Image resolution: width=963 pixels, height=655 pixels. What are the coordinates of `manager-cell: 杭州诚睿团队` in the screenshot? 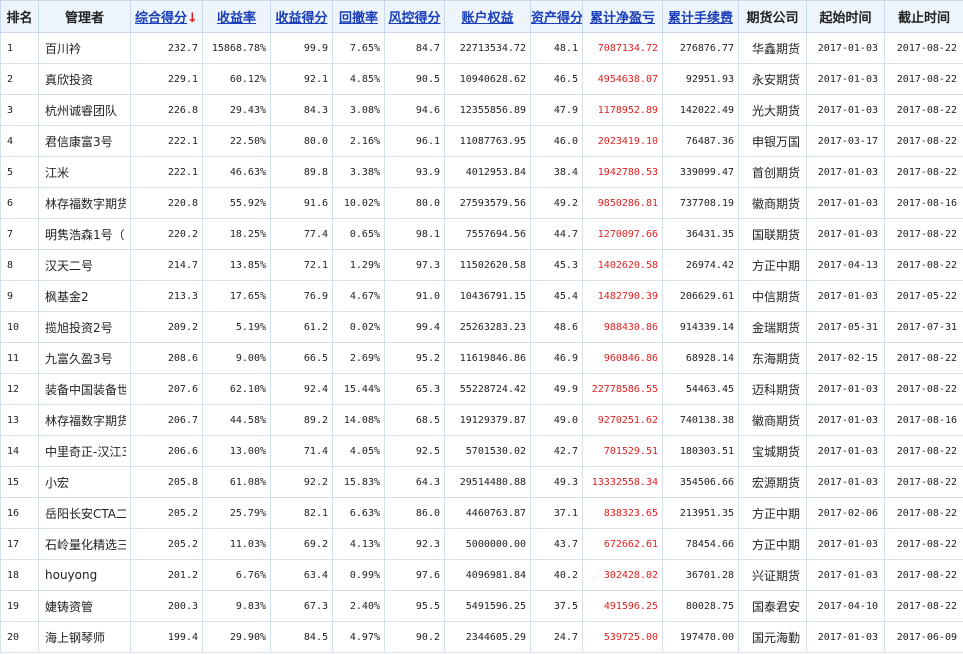 It's located at (84, 110).